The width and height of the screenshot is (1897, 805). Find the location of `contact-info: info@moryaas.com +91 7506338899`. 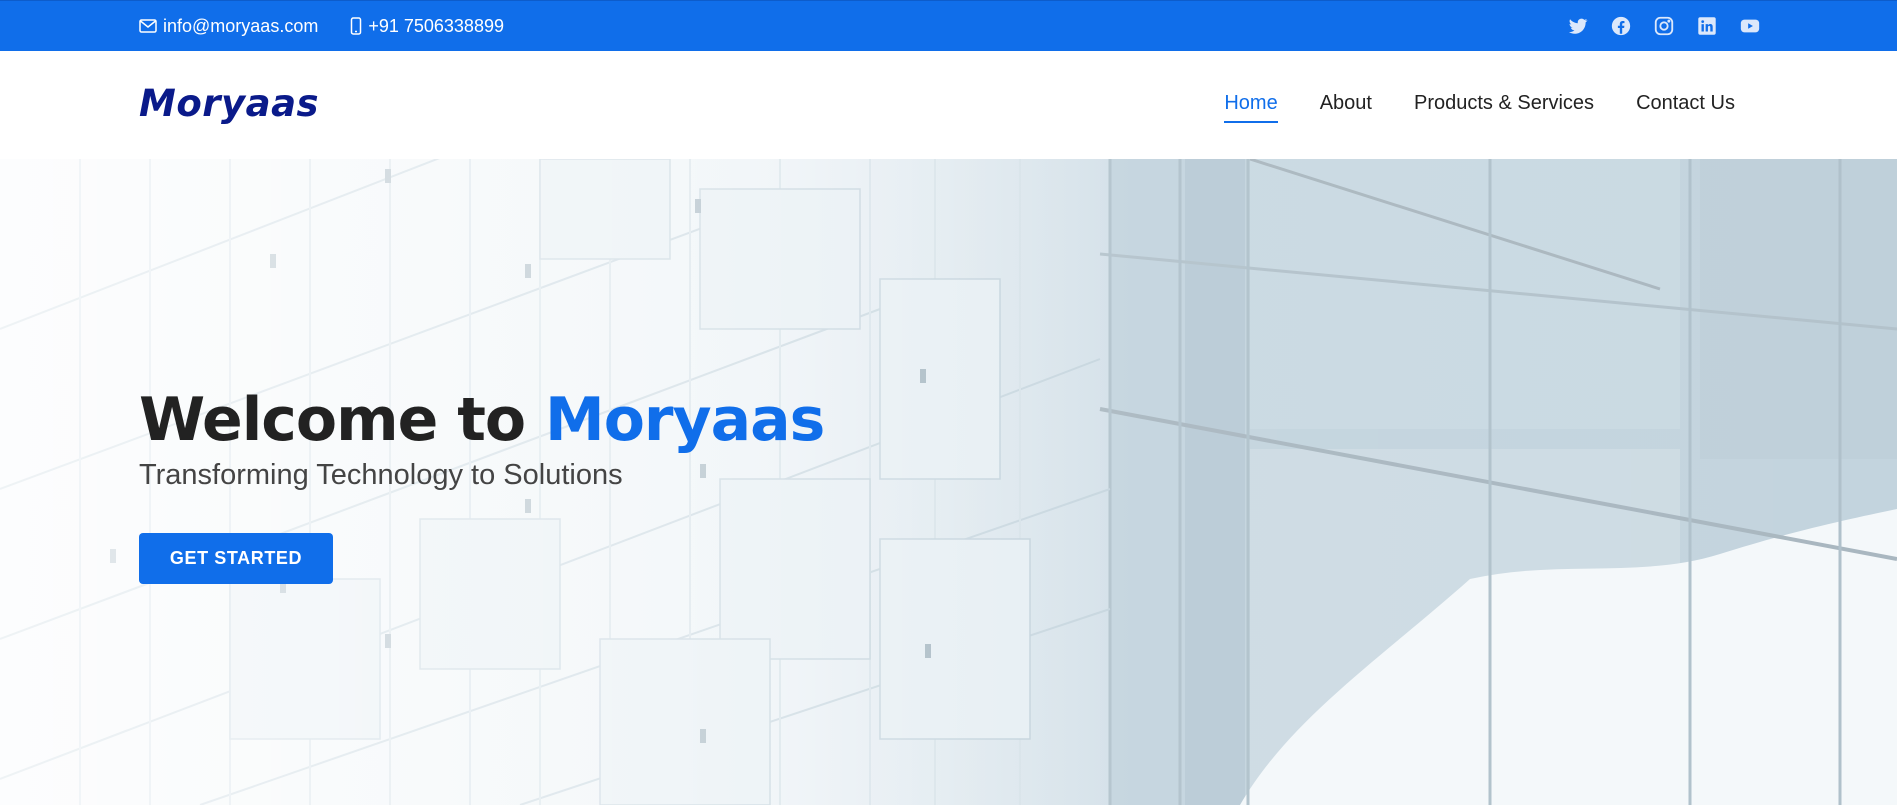

contact-info: info@moryaas.com +91 7506338899 is located at coordinates (321, 26).